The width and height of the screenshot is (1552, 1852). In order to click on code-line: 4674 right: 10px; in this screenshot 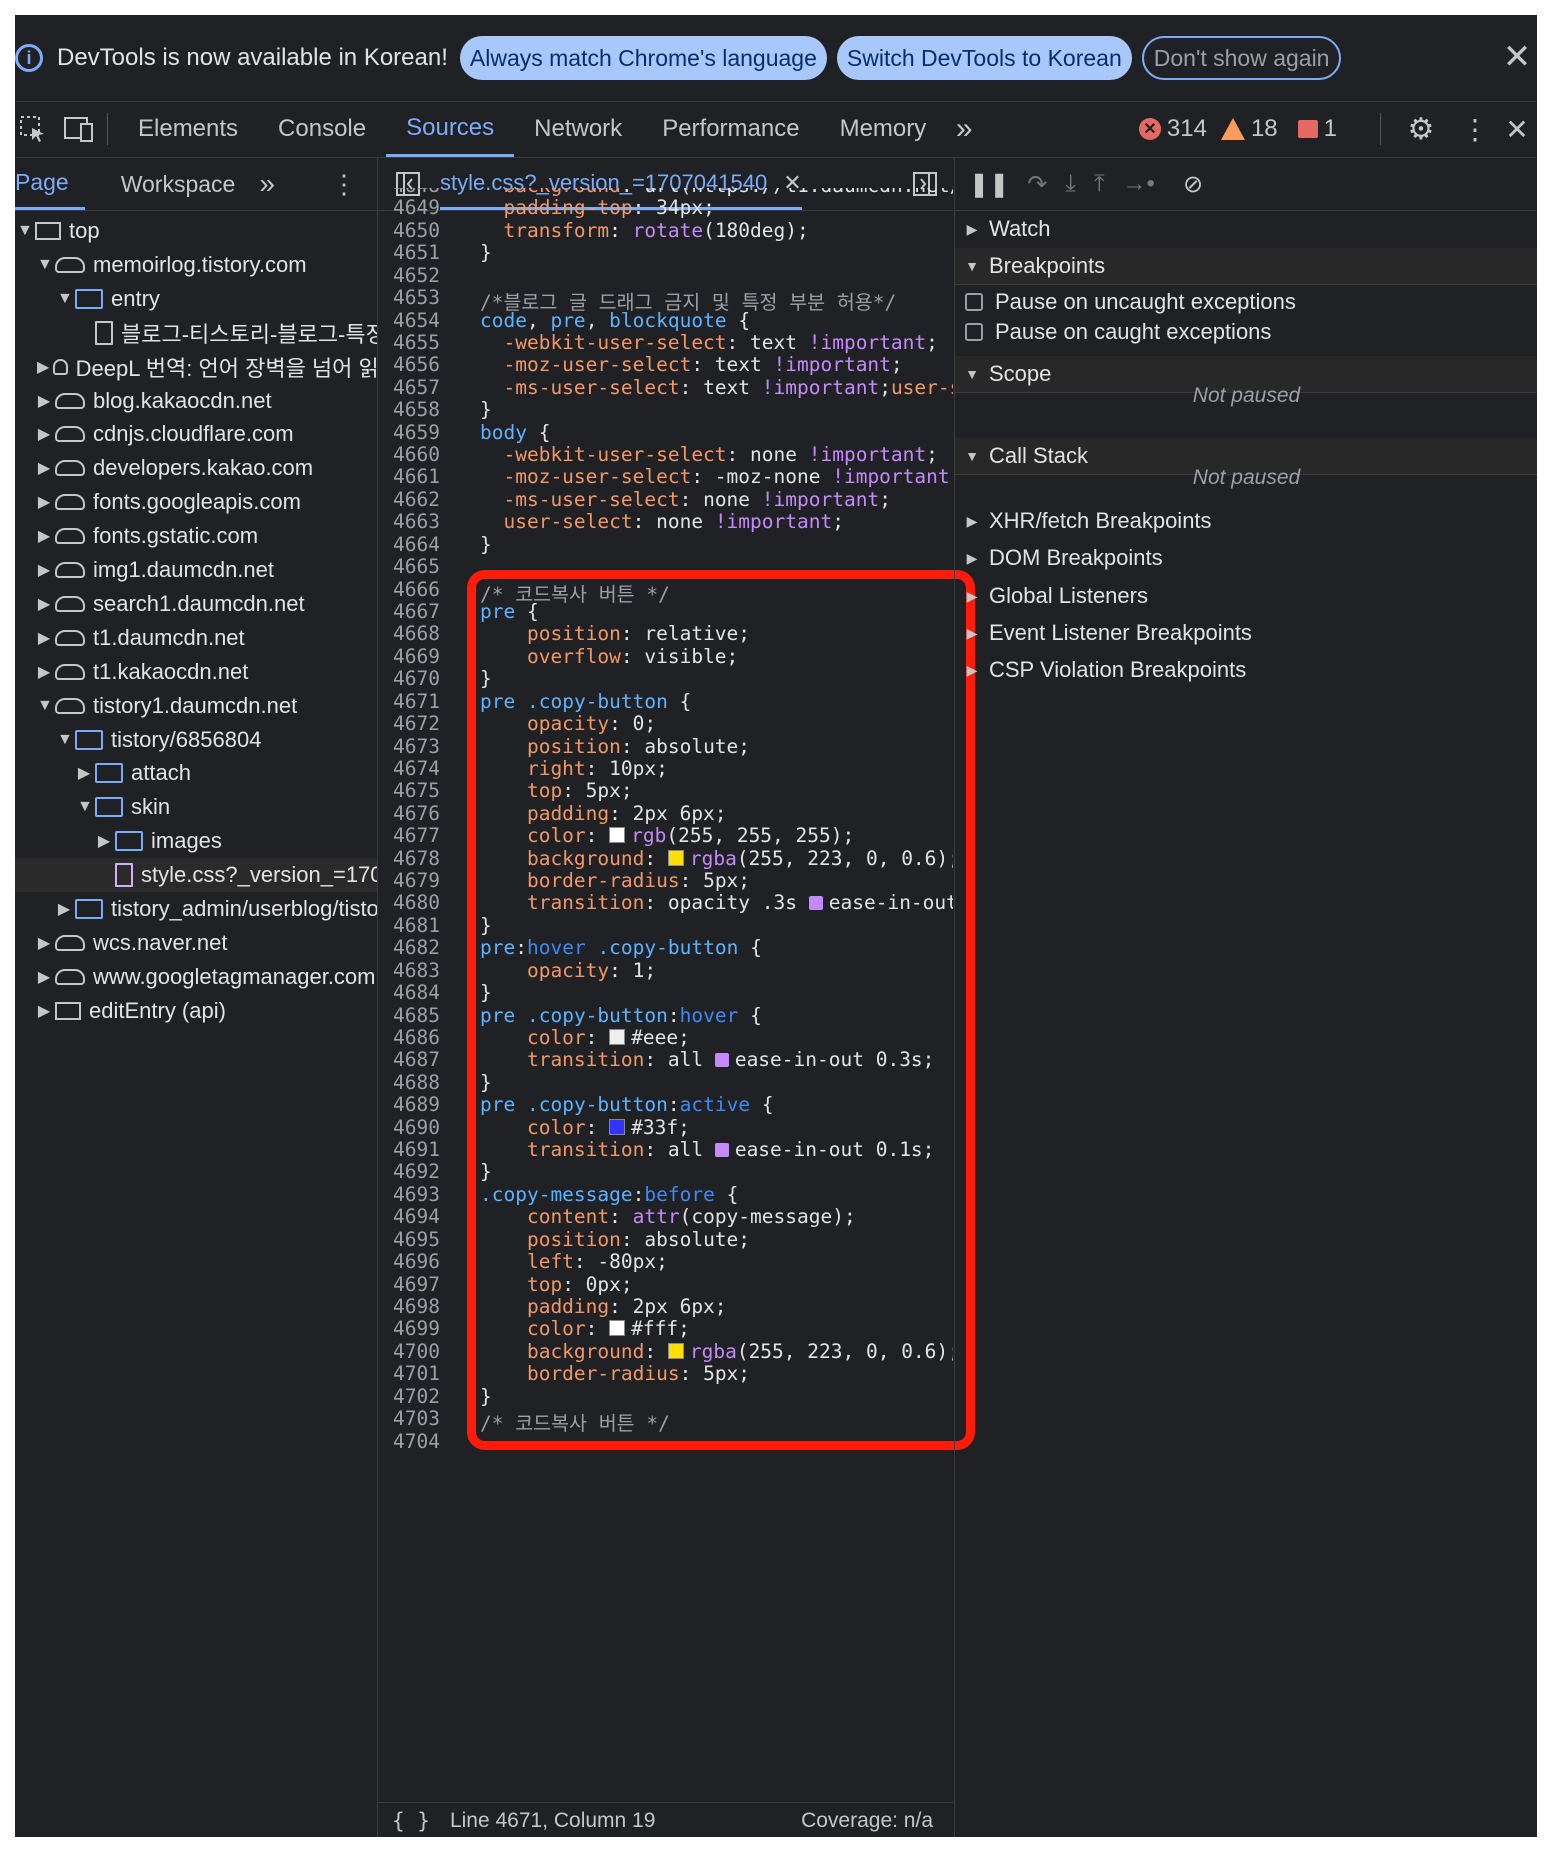, I will do `click(665, 768)`.